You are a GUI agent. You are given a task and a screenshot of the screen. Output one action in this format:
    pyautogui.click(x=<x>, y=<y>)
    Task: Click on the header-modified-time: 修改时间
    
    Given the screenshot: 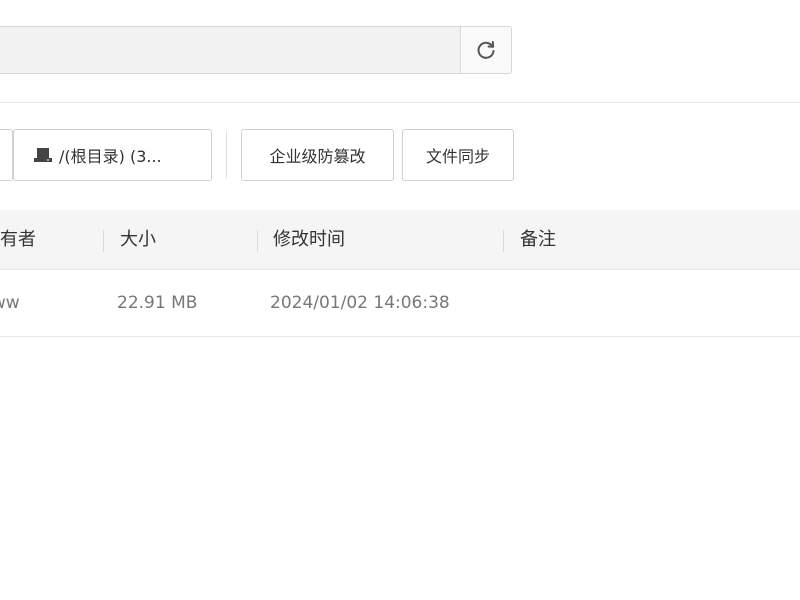 What is the action you would take?
    pyautogui.click(x=309, y=240)
    